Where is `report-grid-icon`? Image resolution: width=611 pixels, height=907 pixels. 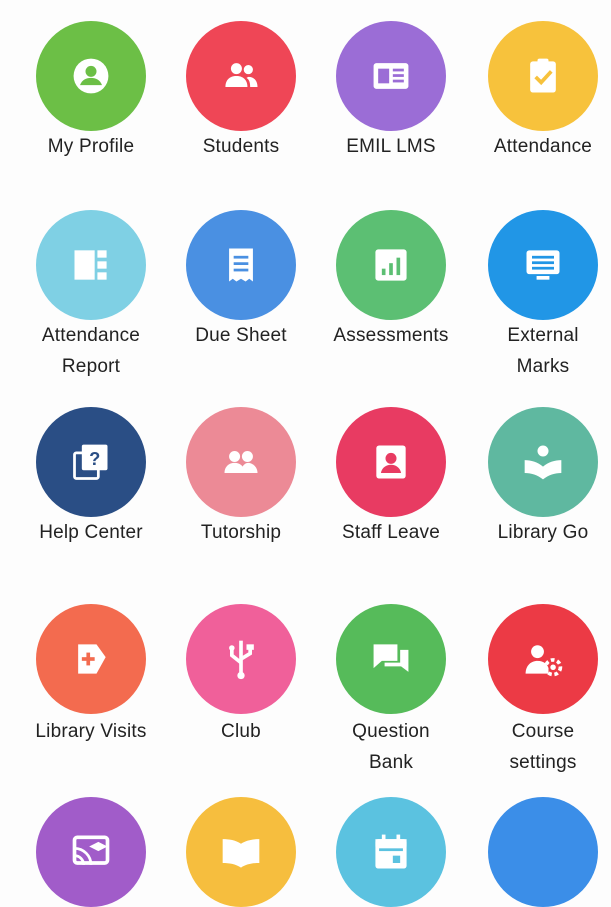 report-grid-icon is located at coordinates (90, 265).